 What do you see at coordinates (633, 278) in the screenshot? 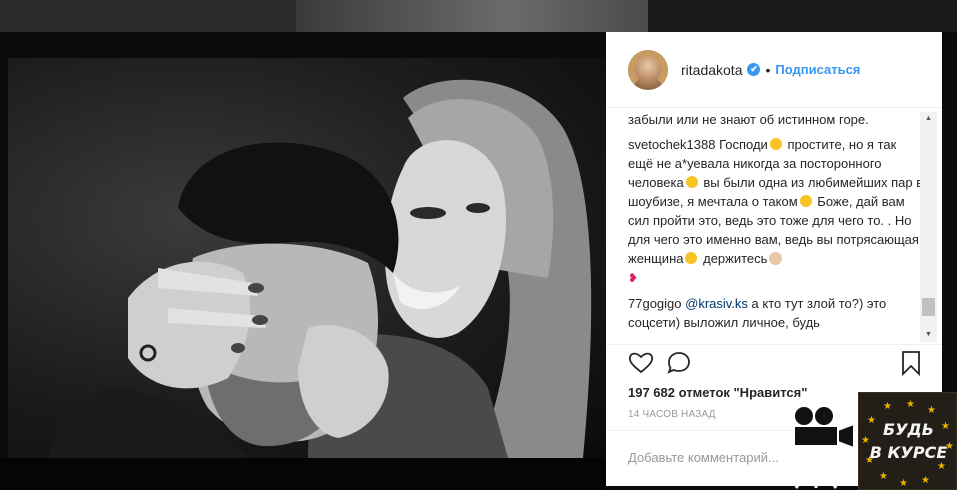
I see `hearts-emoji-icon: ❥` at bounding box center [633, 278].